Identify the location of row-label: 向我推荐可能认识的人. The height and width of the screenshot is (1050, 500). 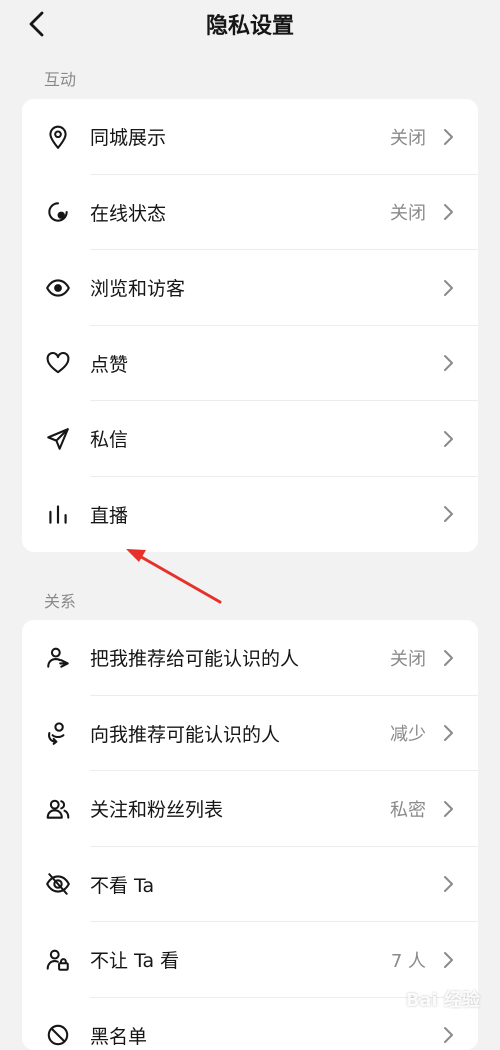
(185, 733).